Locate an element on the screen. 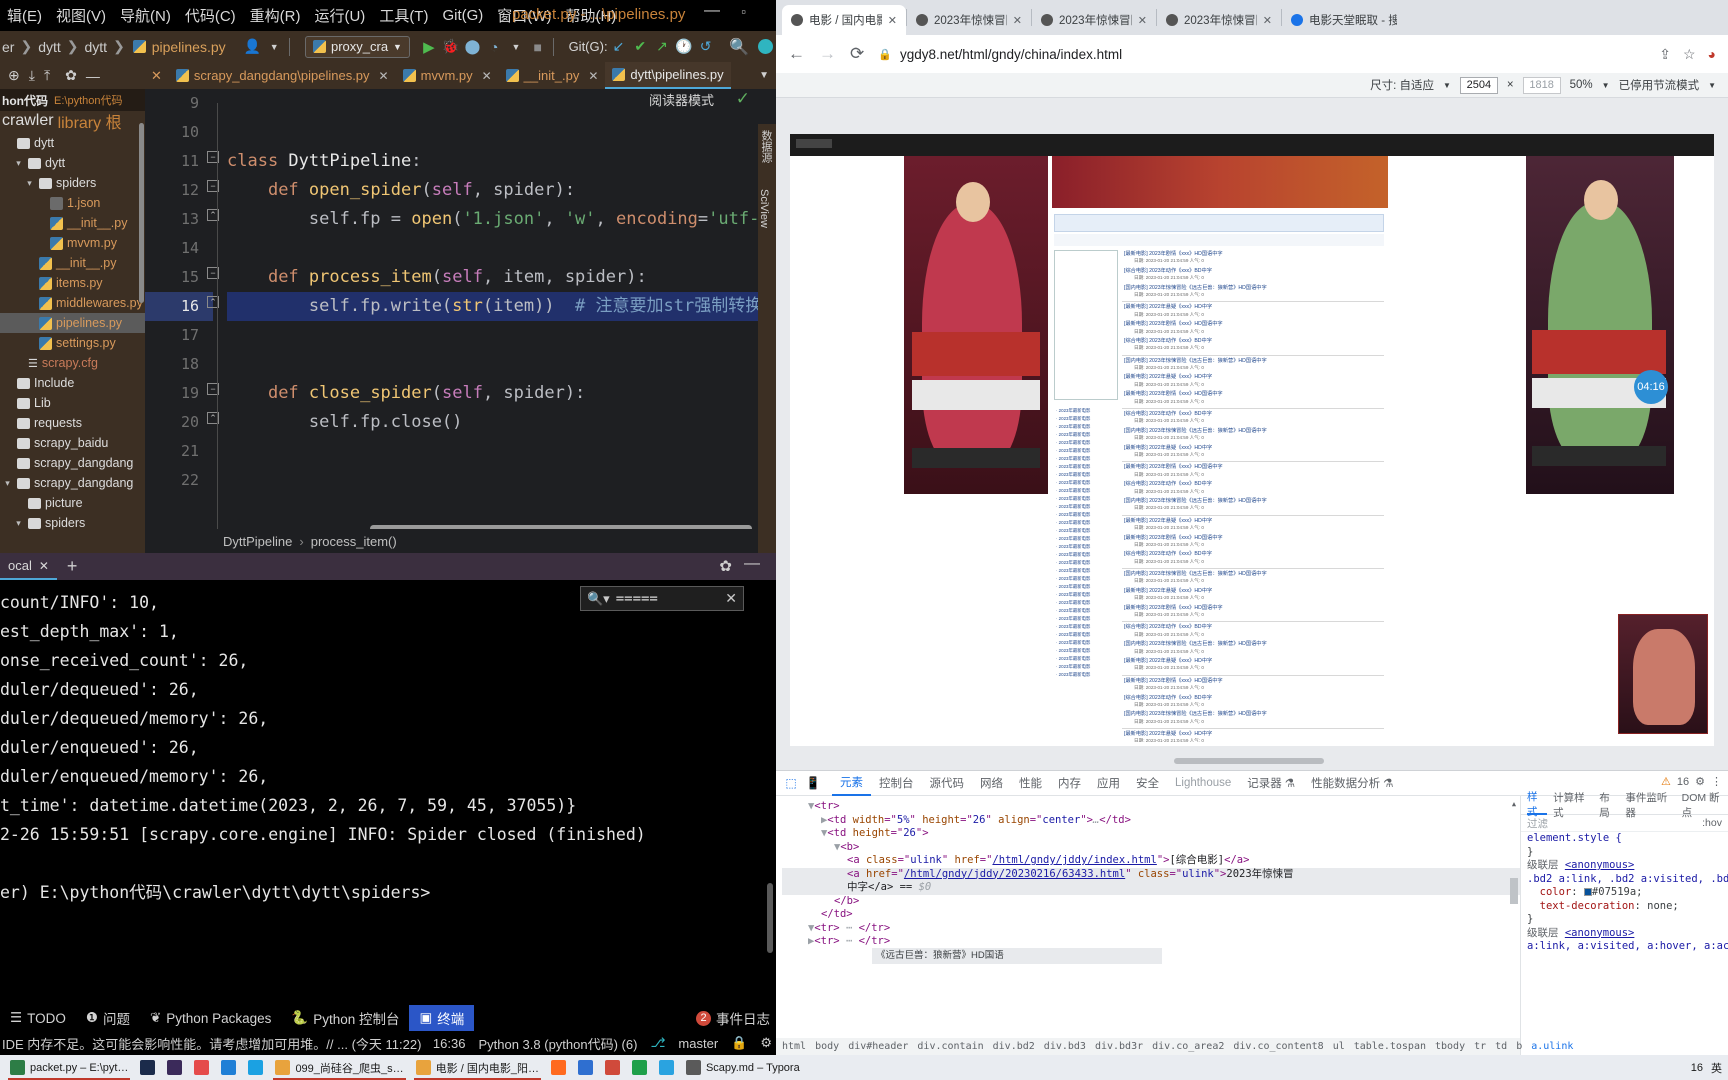 The height and width of the screenshot is (1080, 1728). viewport-scrollbar is located at coordinates (1249, 761).